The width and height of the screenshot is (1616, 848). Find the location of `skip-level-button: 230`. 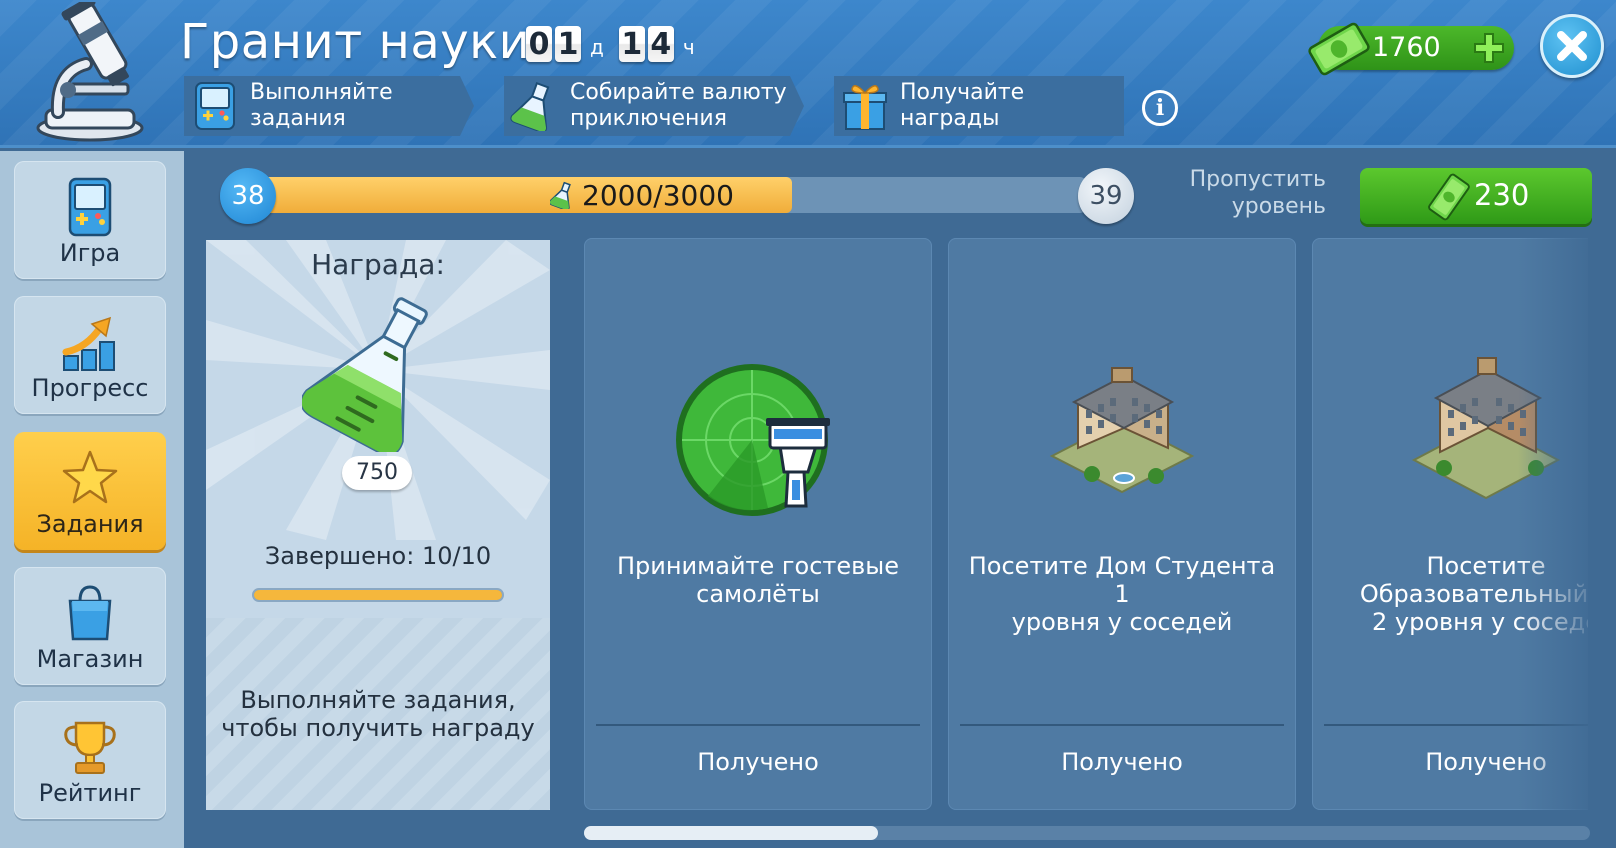

skip-level-button: 230 is located at coordinates (1476, 196).